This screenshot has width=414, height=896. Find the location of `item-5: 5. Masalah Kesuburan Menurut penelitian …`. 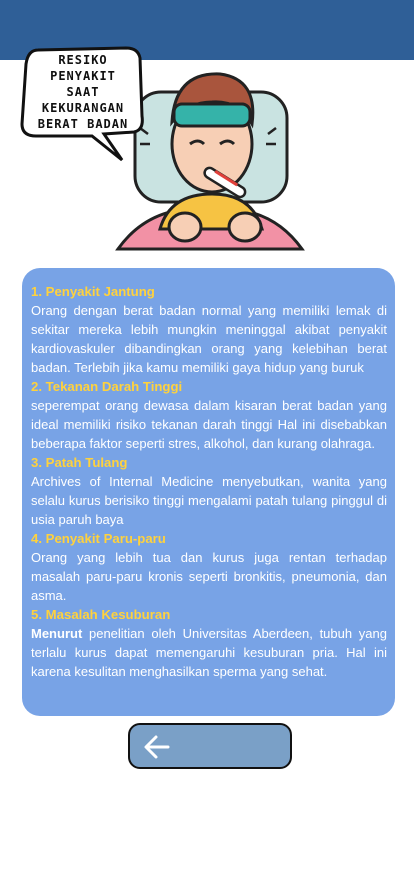

item-5: 5. Masalah Kesuburan Menurut penelitian … is located at coordinates (209, 643).